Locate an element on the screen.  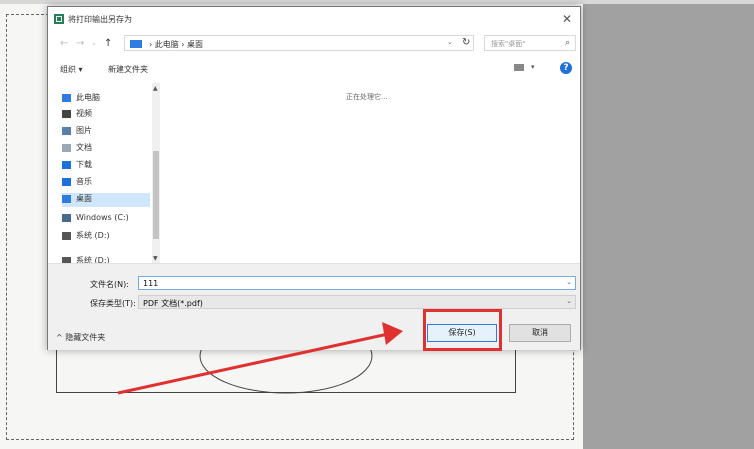
desktop-icon is located at coordinates (66, 198).